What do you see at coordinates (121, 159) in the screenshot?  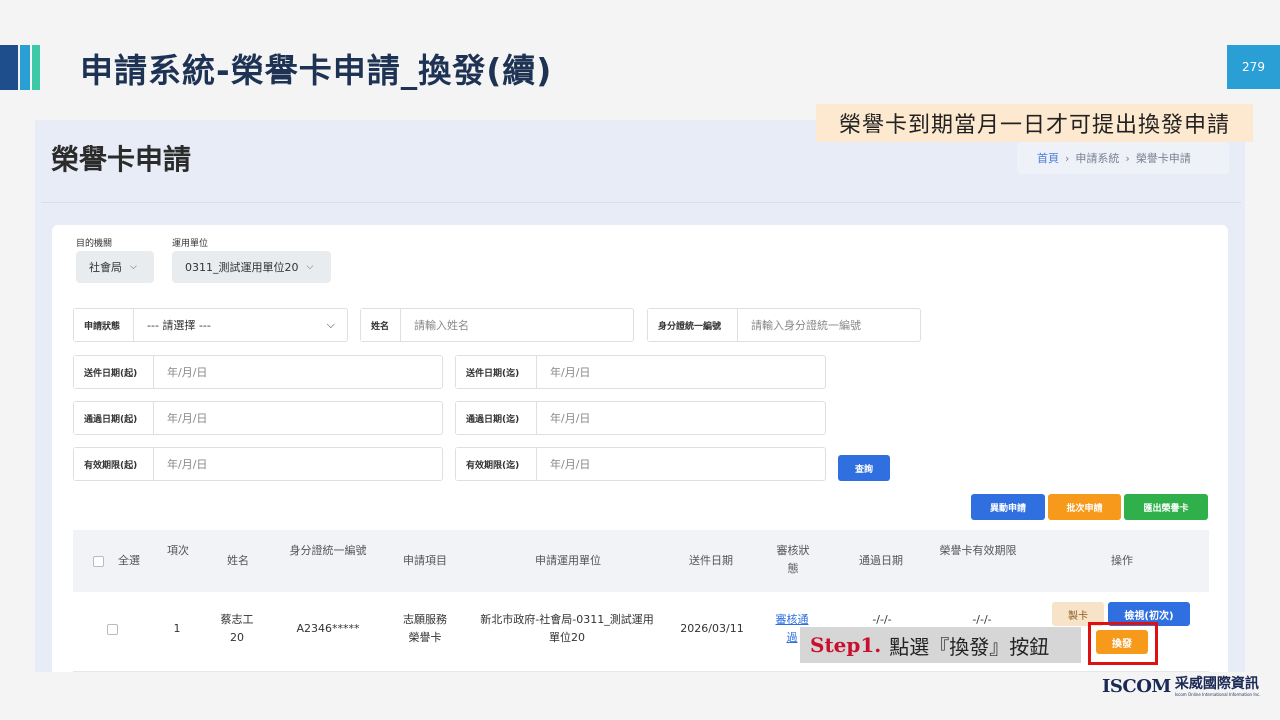 I see `page-title: 榮譽卡申請` at bounding box center [121, 159].